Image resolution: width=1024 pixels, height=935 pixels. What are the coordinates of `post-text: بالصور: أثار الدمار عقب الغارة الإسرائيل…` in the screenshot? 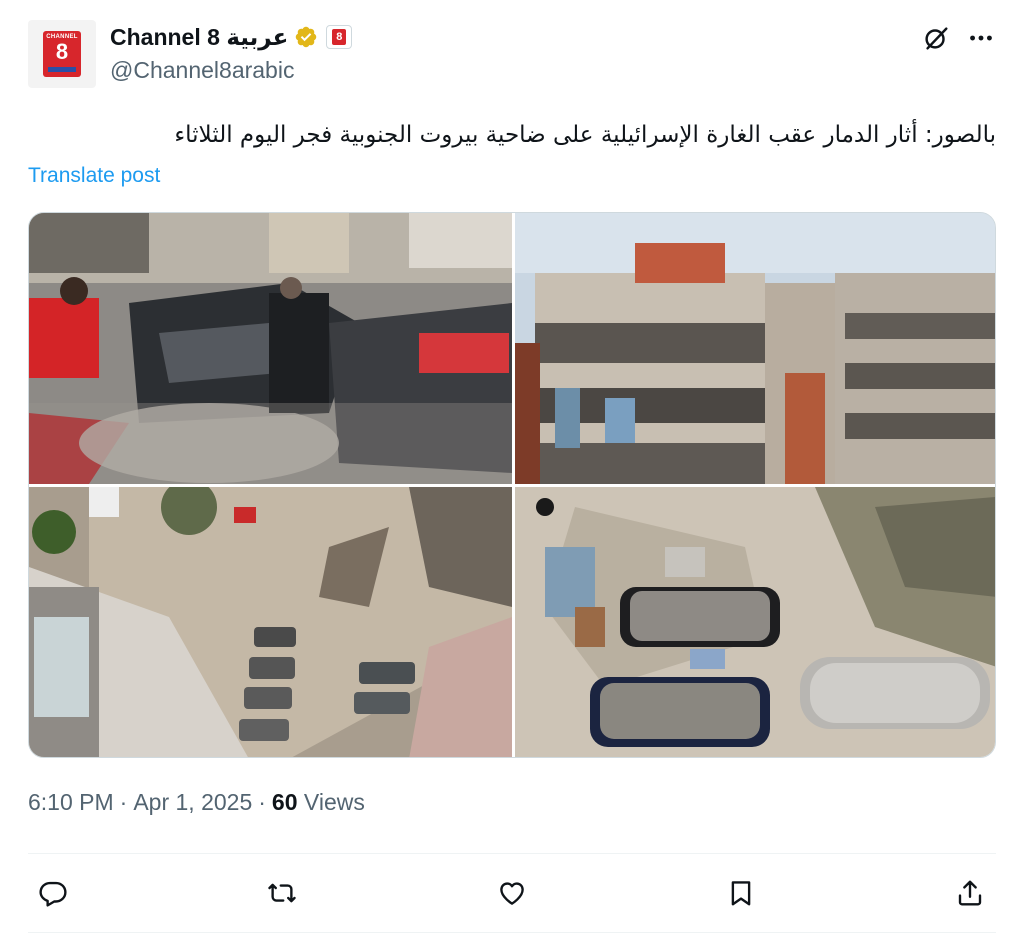 It's located at (585, 135).